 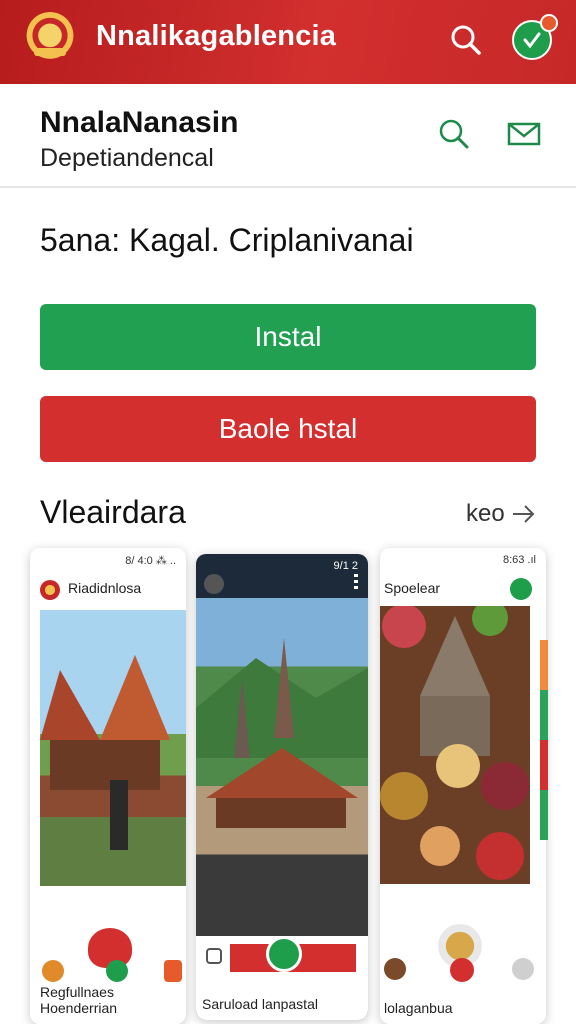 What do you see at coordinates (214, 584) in the screenshot?
I see `back-icon` at bounding box center [214, 584].